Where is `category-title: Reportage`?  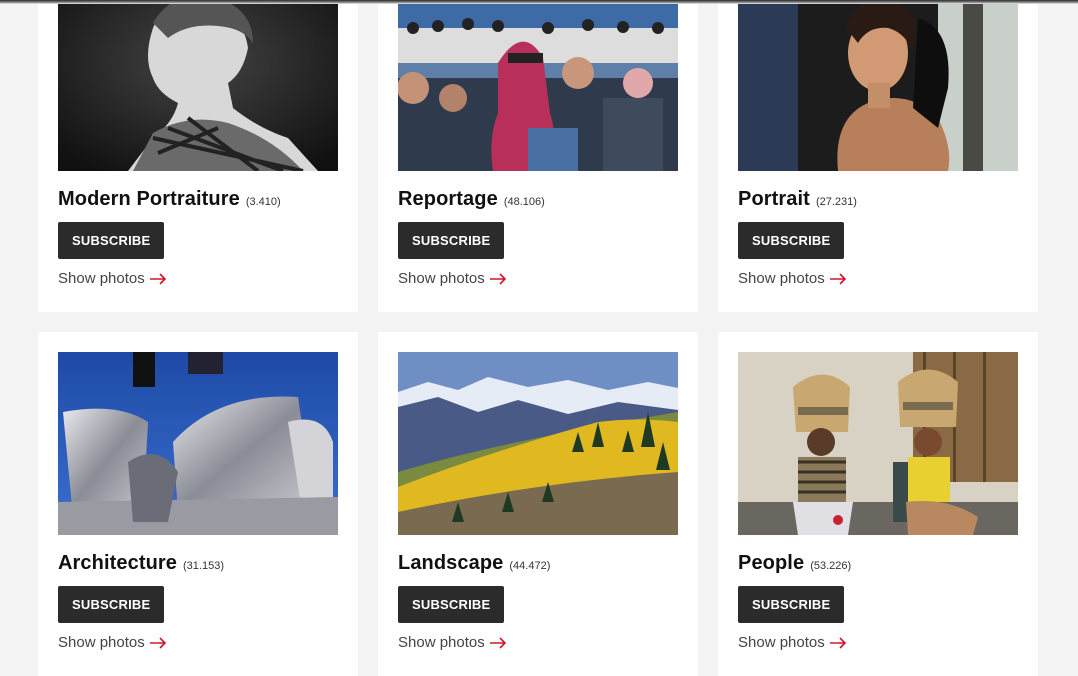
category-title: Reportage is located at coordinates (448, 199).